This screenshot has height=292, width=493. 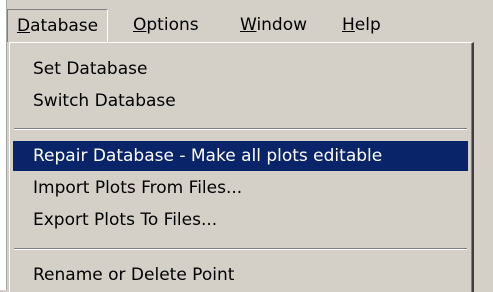 What do you see at coordinates (240, 275) in the screenshot?
I see `menu-item-rename-delete-point: Rename or Delete Point` at bounding box center [240, 275].